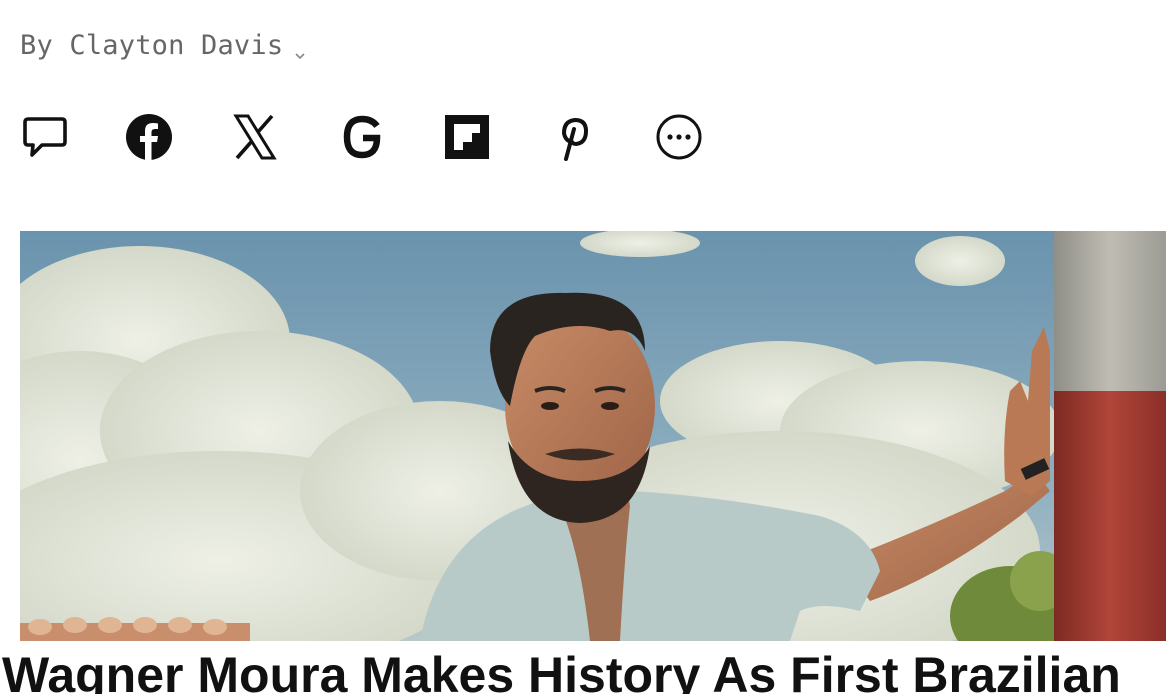 The image size is (1170, 694). What do you see at coordinates (300, 49) in the screenshot?
I see `chevron-down-icon` at bounding box center [300, 49].